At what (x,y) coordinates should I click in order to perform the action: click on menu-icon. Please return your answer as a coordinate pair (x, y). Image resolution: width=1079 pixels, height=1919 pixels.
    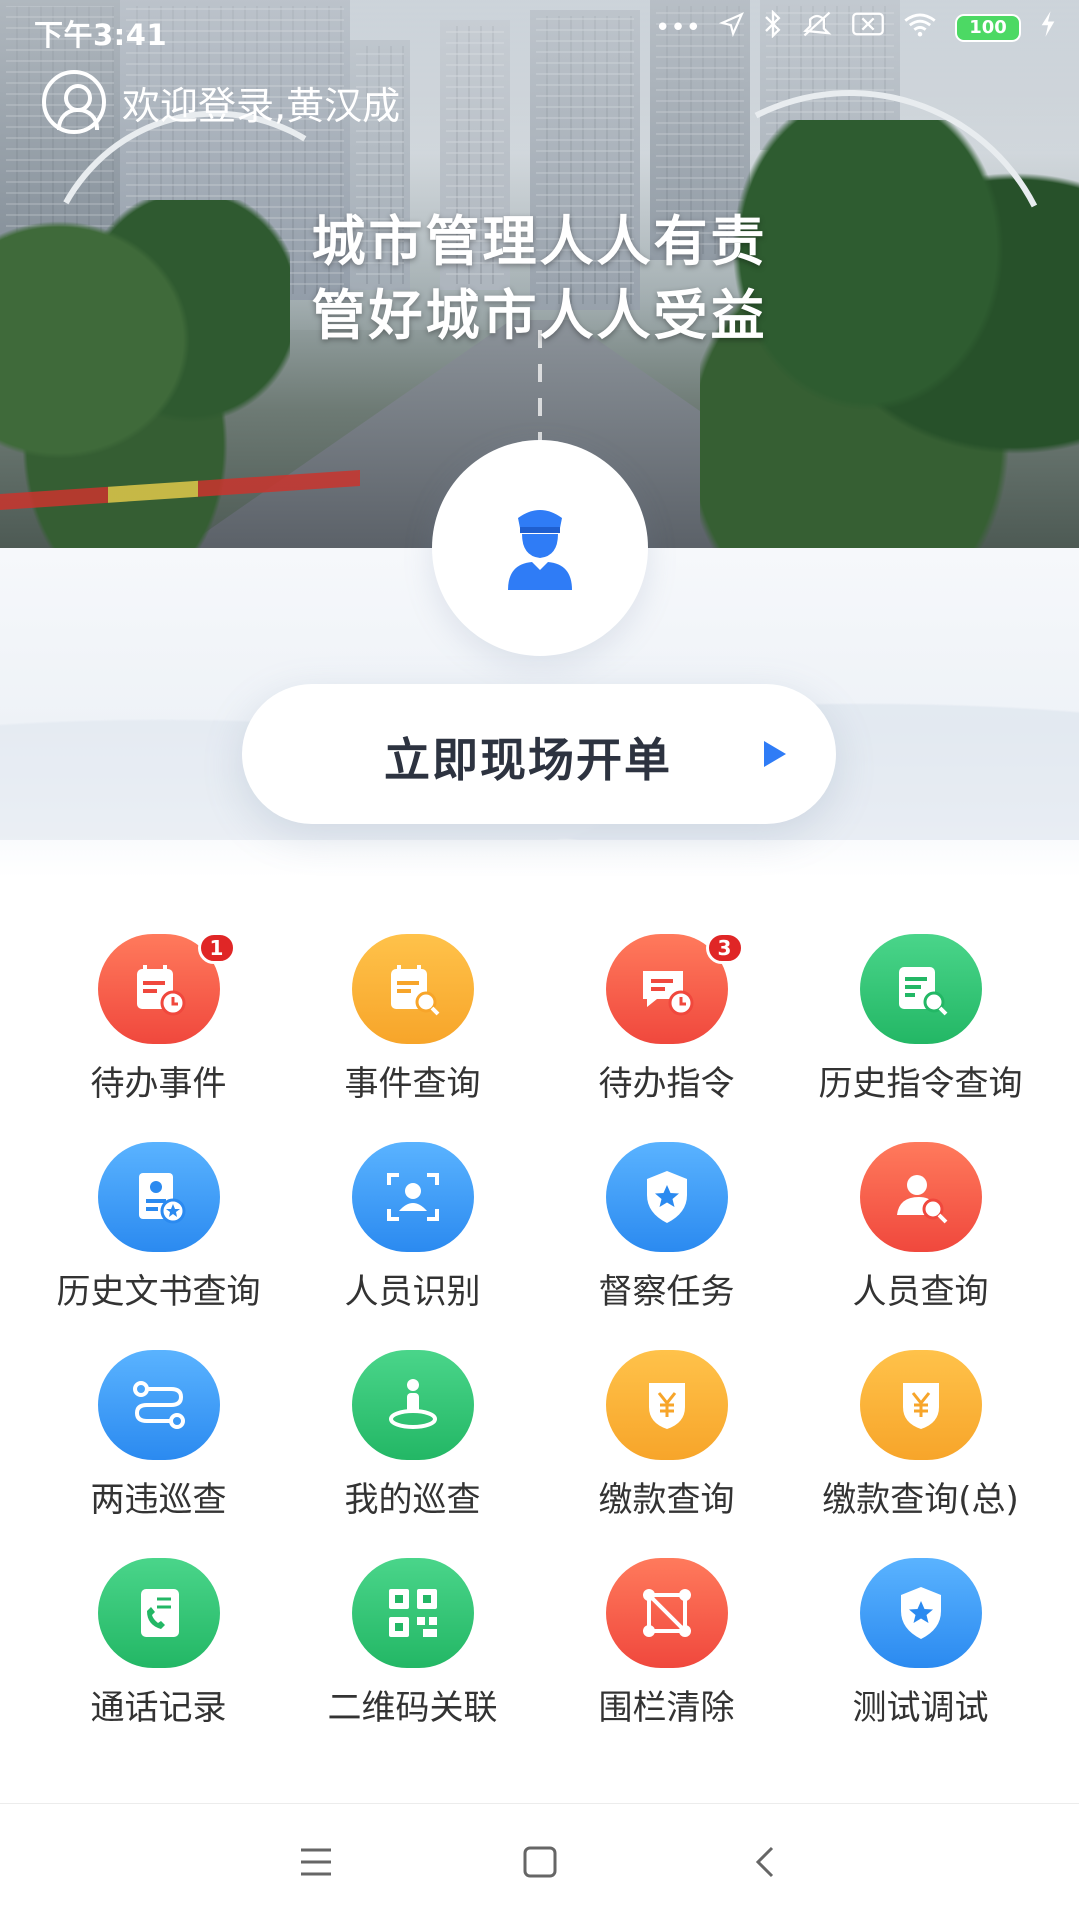
    Looking at the image, I should click on (316, 1862).